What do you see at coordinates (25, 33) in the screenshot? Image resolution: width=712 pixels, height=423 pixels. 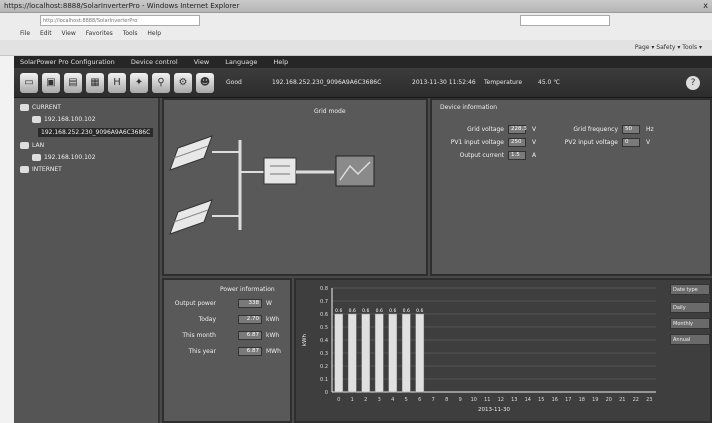 I see `menu-file: File` at bounding box center [25, 33].